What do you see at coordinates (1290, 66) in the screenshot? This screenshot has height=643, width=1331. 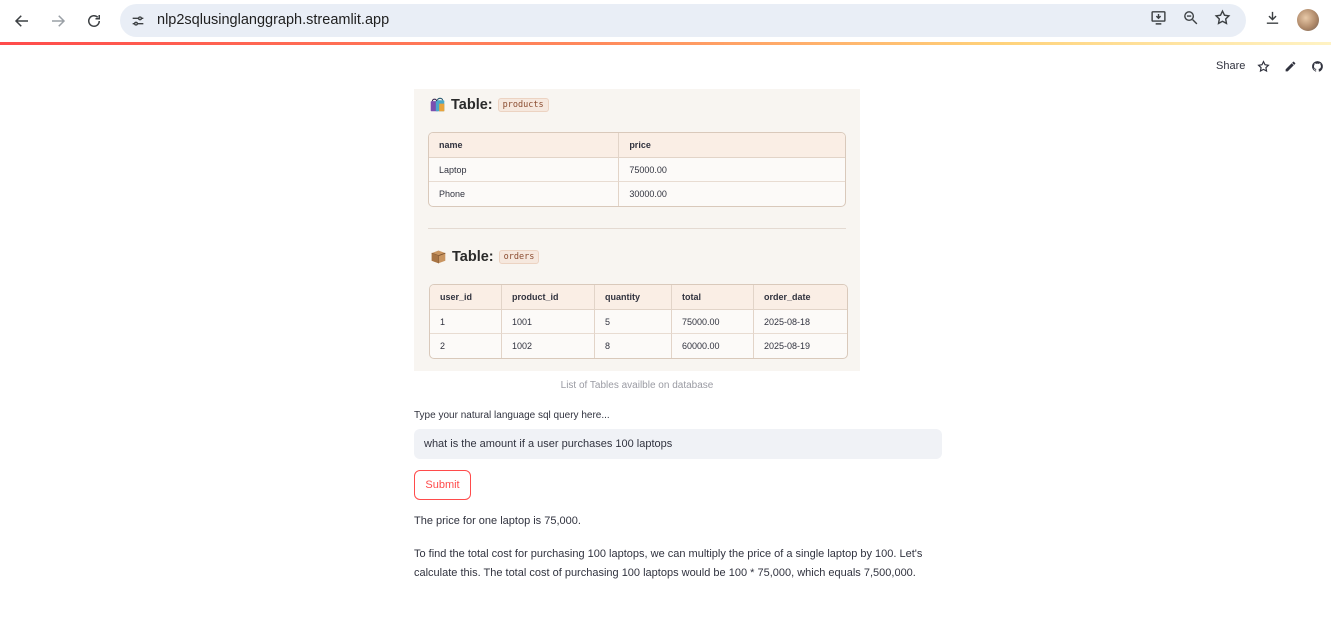 I see `edit-pencil-icon` at bounding box center [1290, 66].